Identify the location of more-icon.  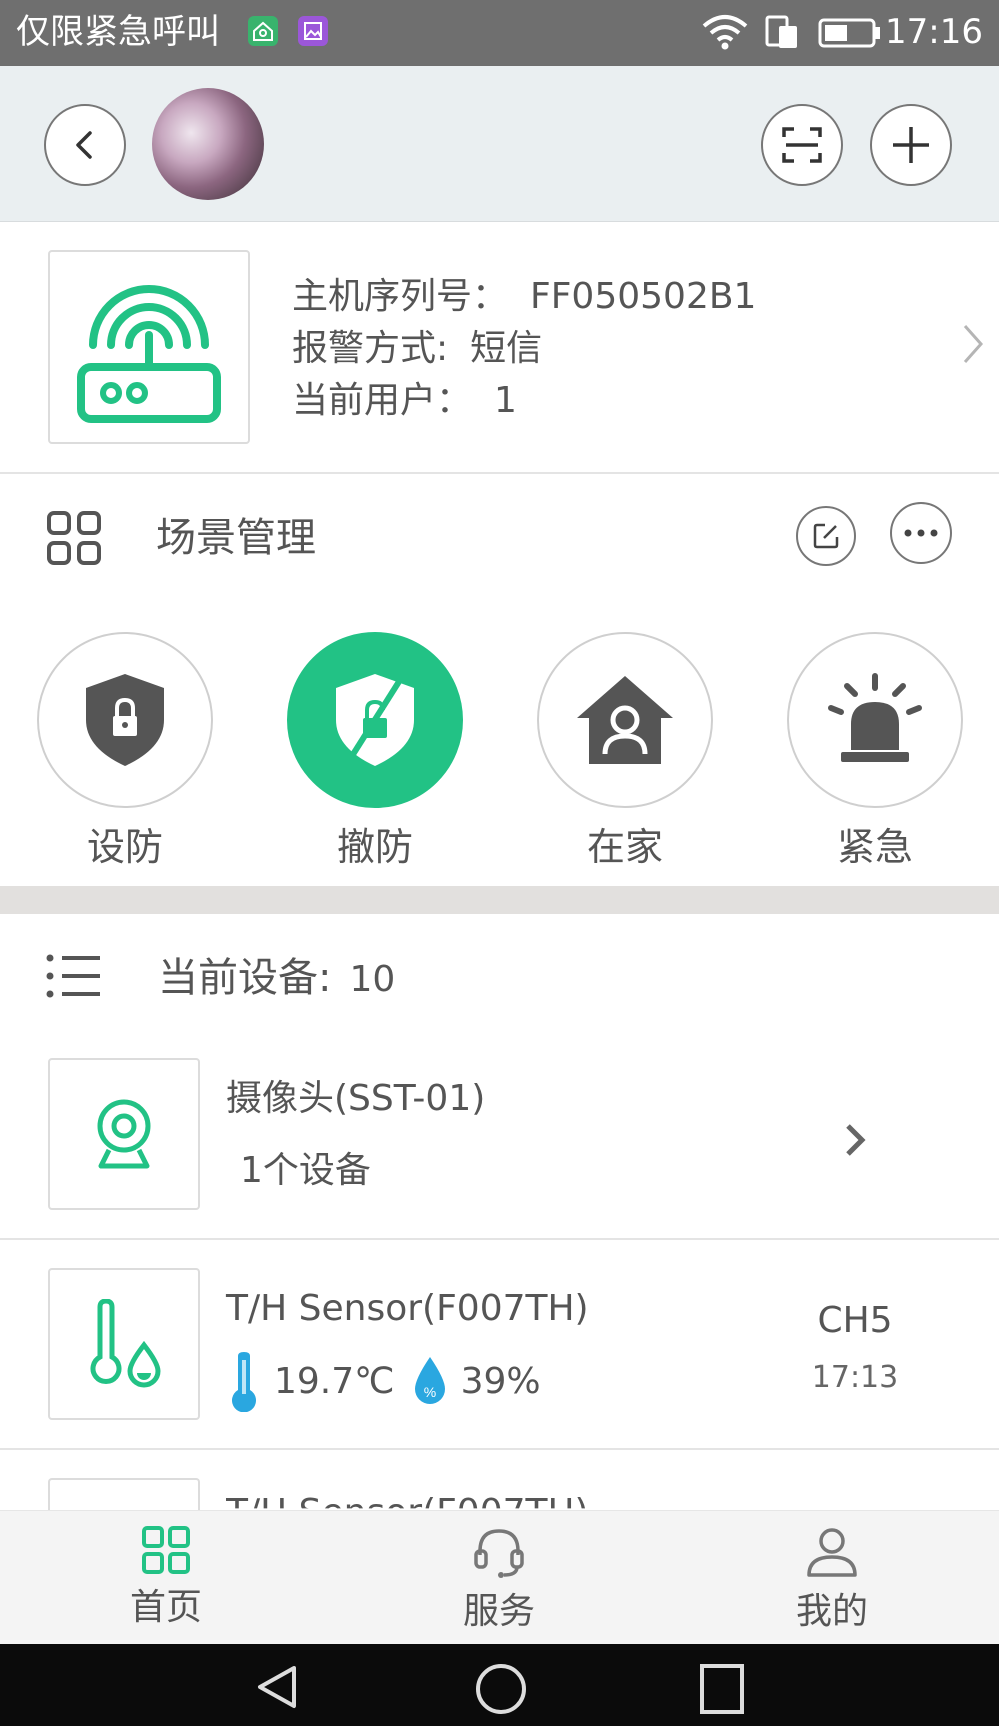
(921, 533).